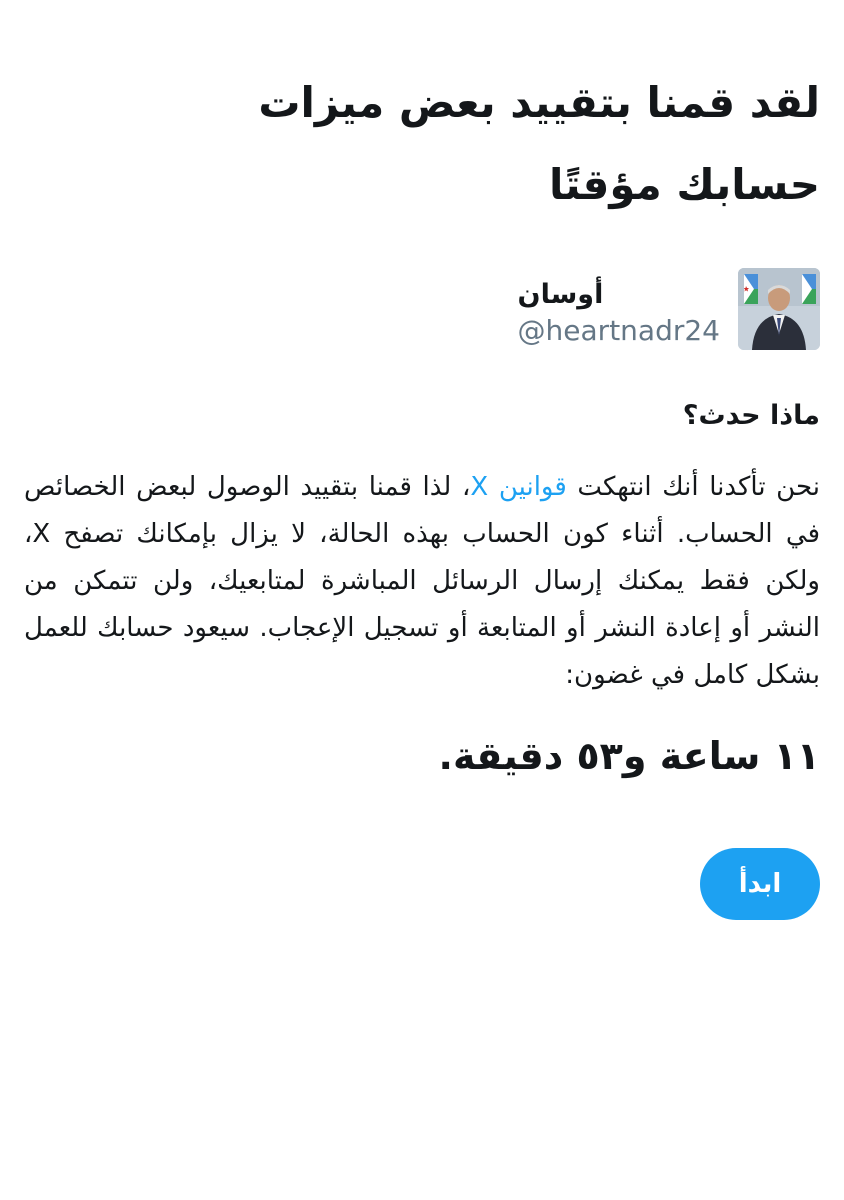 The height and width of the screenshot is (1200, 844). I want to click on page-title: لقد قمنا بتقييد بعض ميزات حسابك مؤقتًا, so click(539, 143).